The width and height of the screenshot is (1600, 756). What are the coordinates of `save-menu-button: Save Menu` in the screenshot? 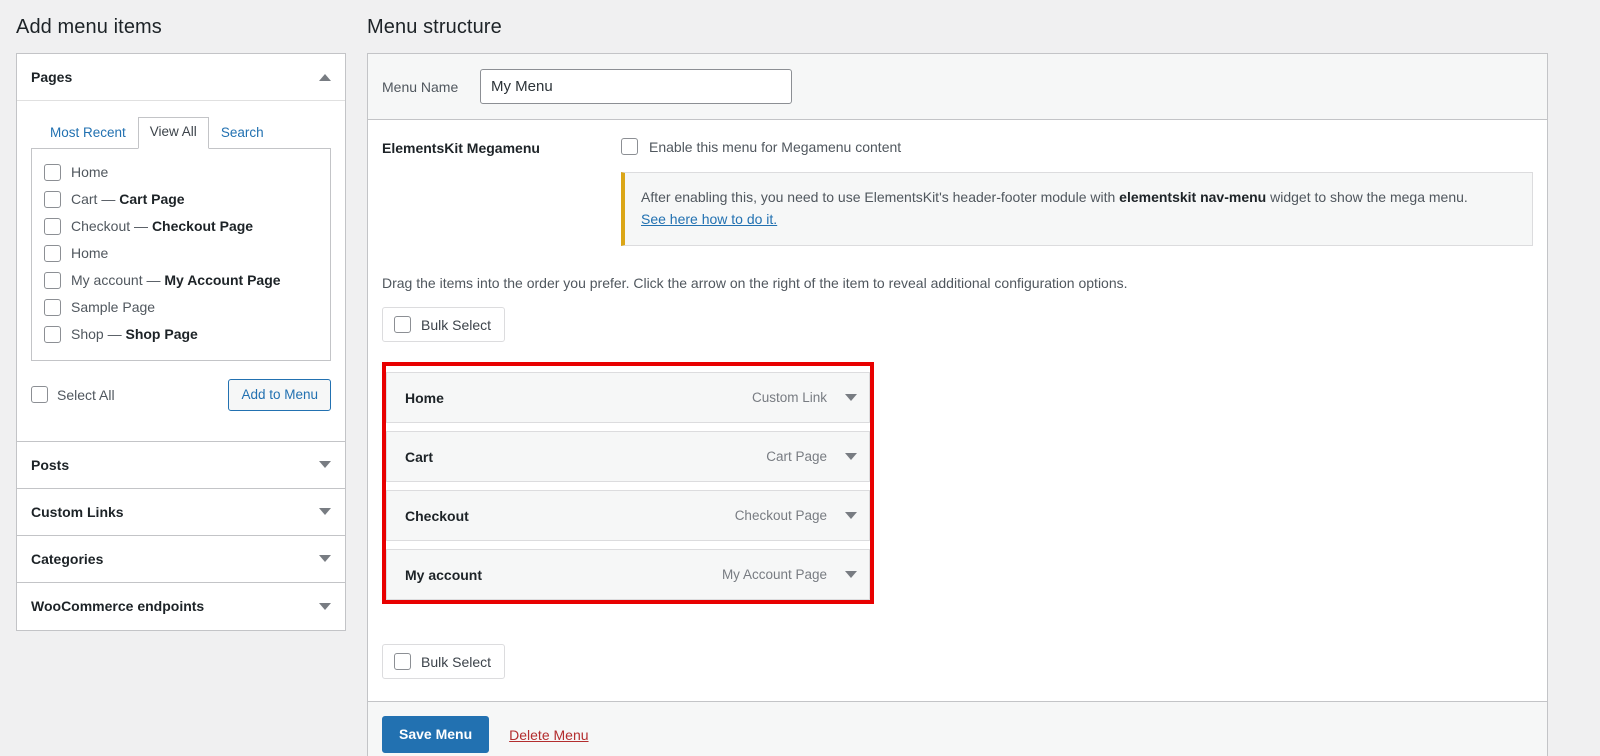 It's located at (436, 735).